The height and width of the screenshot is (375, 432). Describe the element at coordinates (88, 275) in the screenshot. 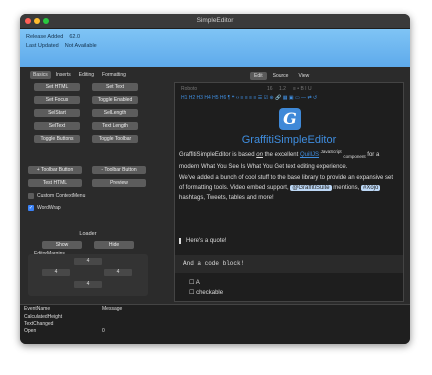

I see `editor-margins-group: 4 4 4 4` at that location.